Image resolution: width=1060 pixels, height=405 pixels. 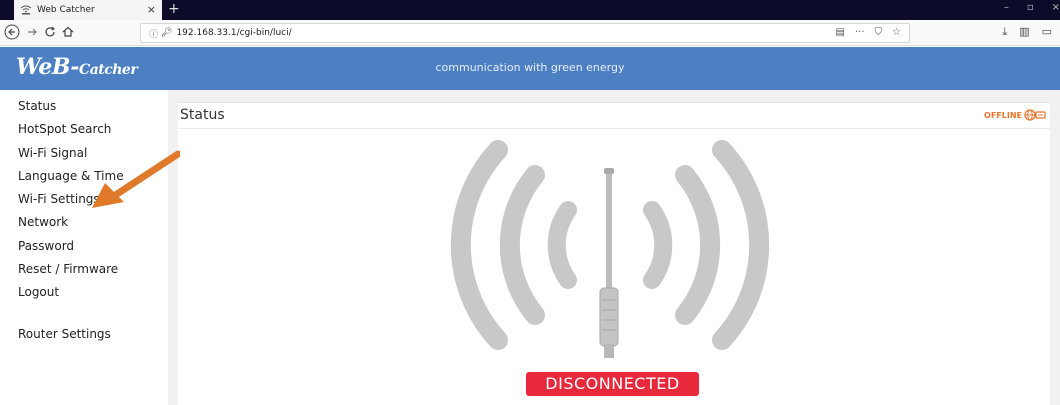 I want to click on orange-arrow-annotation, so click(x=136, y=179).